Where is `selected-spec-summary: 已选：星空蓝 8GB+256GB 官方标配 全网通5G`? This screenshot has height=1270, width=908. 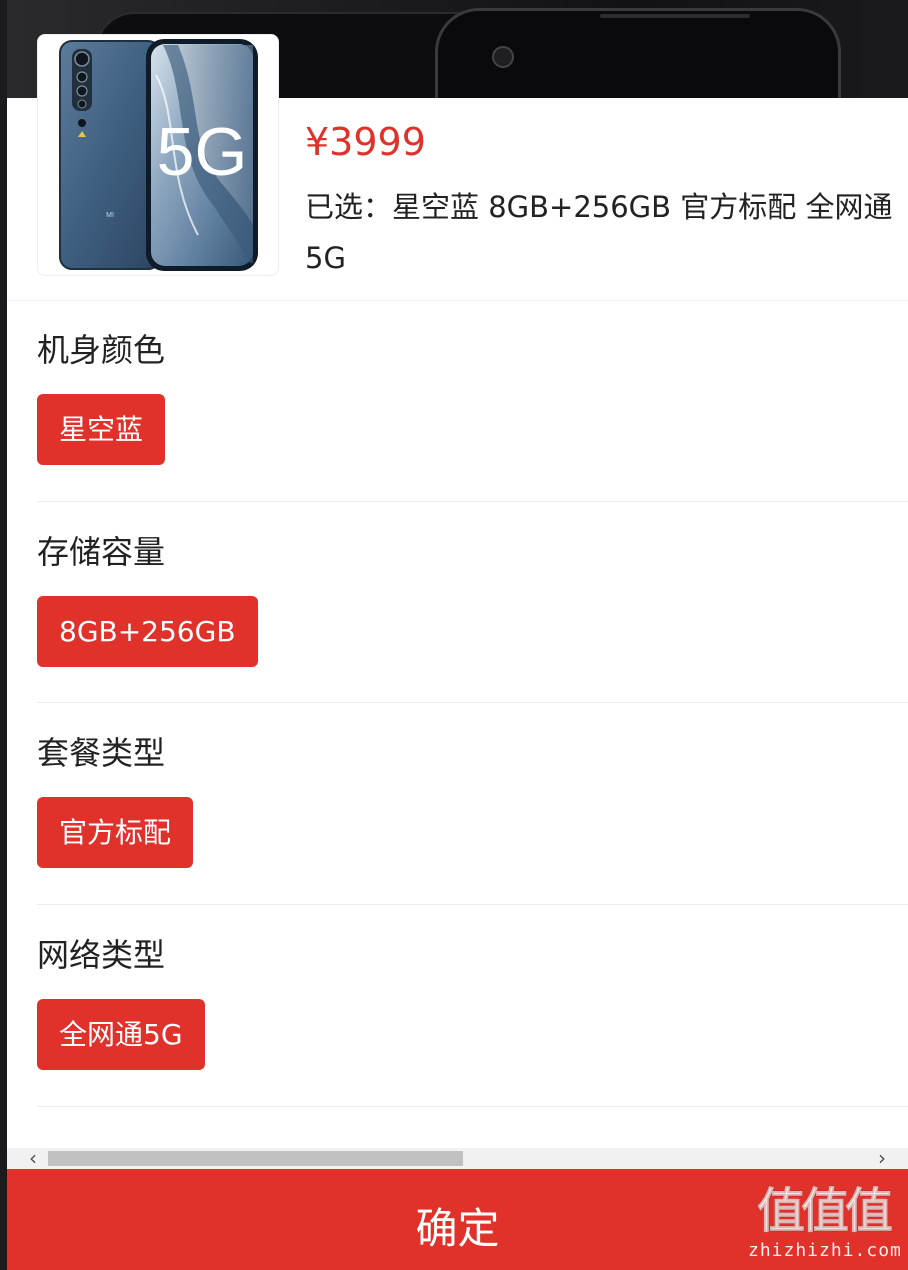 selected-spec-summary: 已选：星空蓝 8GB+256GB 官方标配 全网通5G is located at coordinates (599, 232).